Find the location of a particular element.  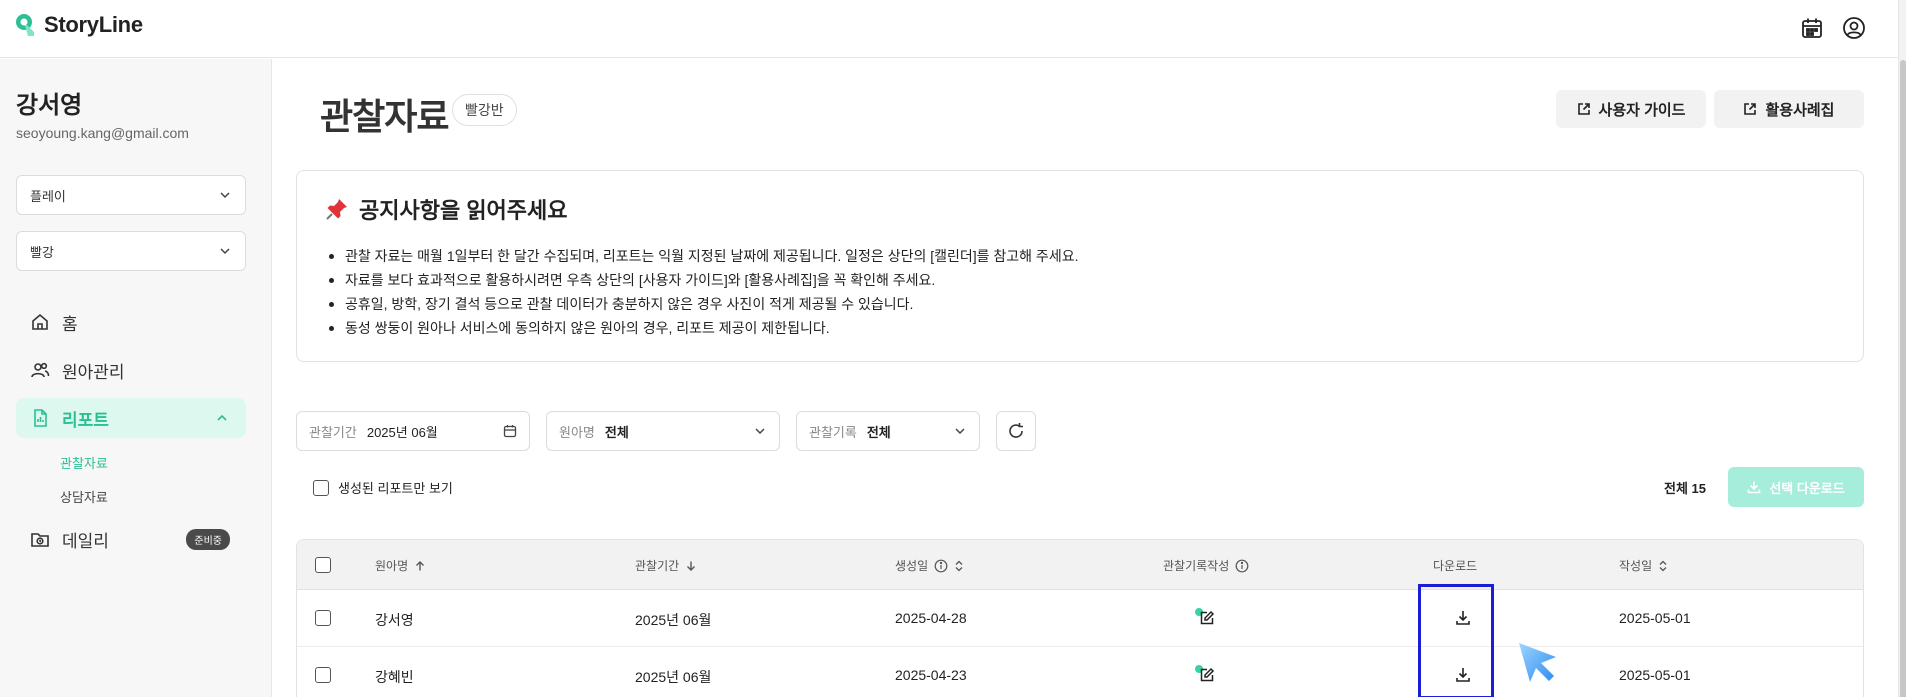

child-filter: 원아명 전체 is located at coordinates (663, 431).